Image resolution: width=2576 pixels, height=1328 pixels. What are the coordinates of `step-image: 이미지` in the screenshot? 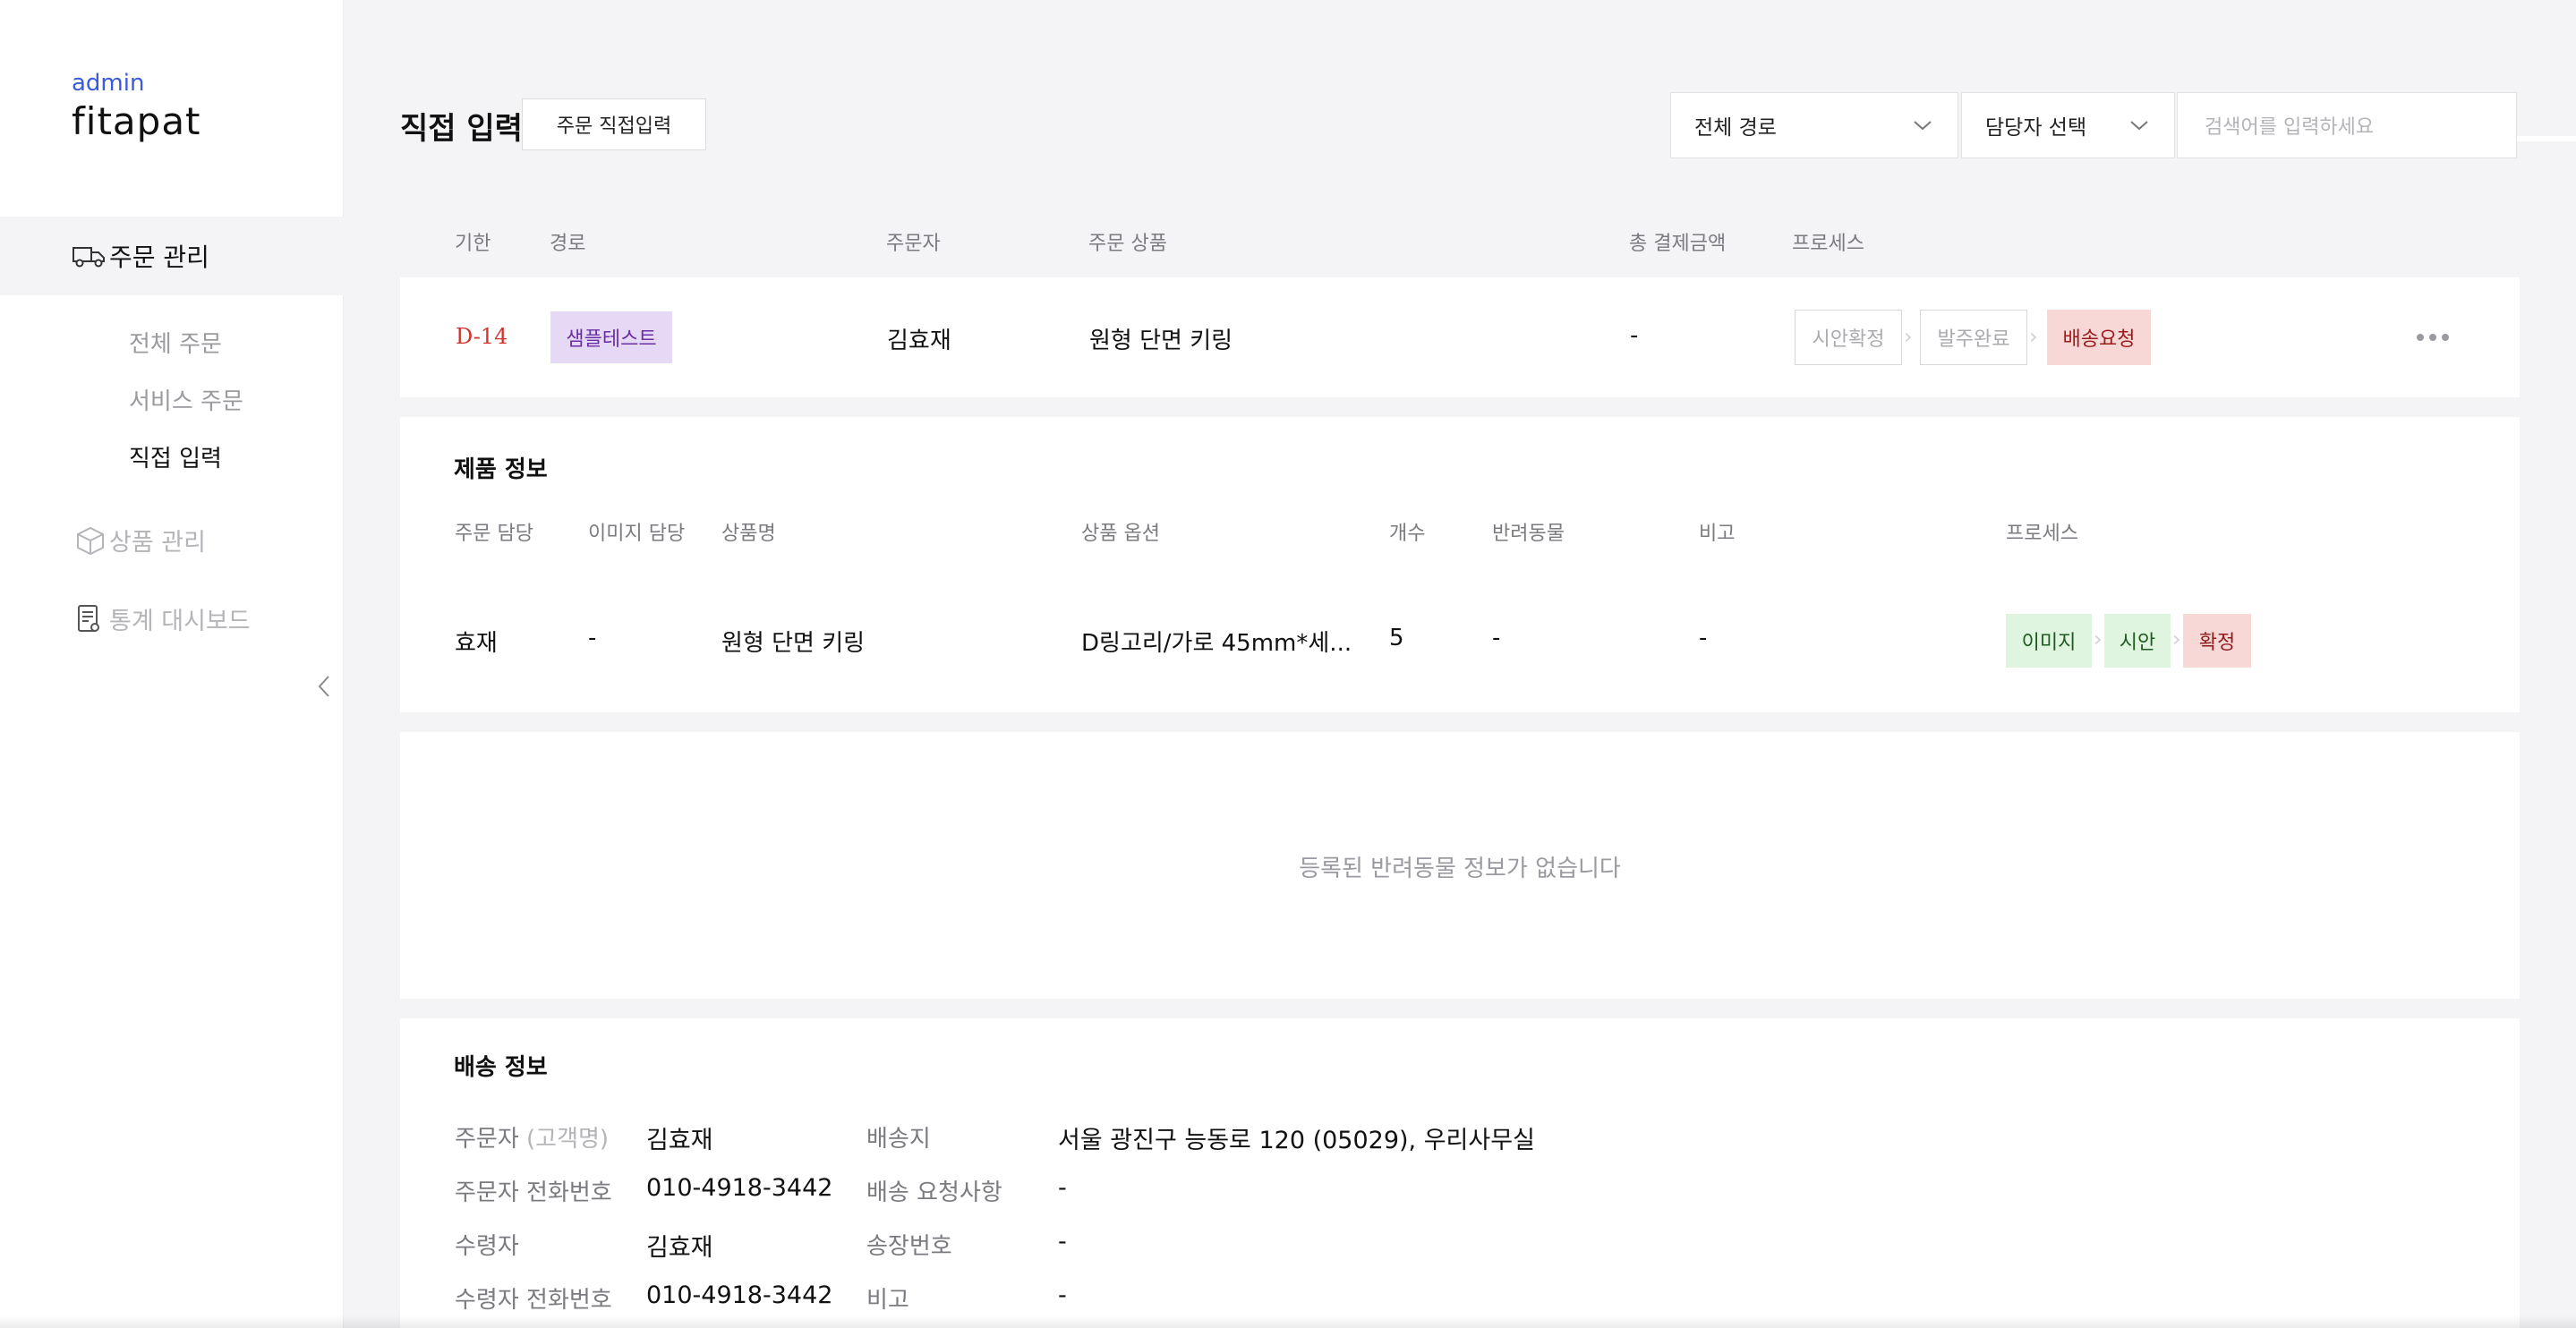 It's located at (2049, 641).